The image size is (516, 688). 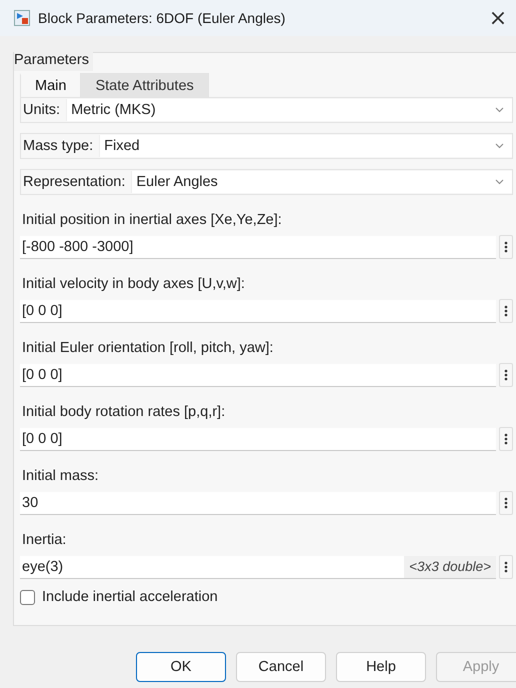 What do you see at coordinates (152, 220) in the screenshot?
I see `field-label: Initial position in inertial axes [Xe,Ye,Ze]:` at bounding box center [152, 220].